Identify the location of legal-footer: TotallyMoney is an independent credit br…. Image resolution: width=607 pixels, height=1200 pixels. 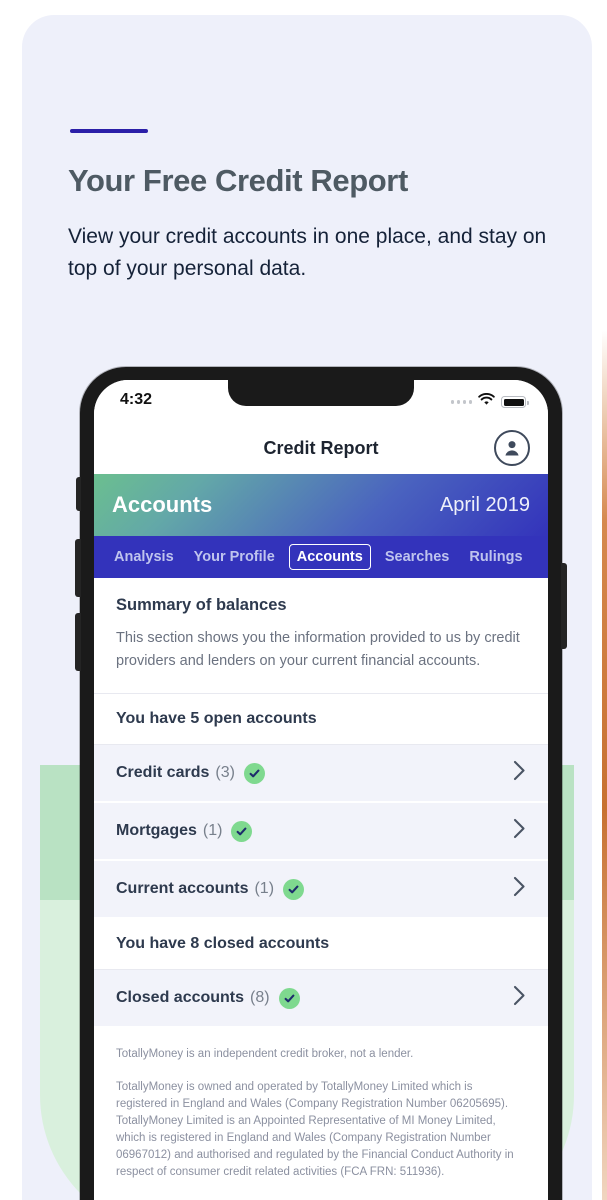
(321, 1111).